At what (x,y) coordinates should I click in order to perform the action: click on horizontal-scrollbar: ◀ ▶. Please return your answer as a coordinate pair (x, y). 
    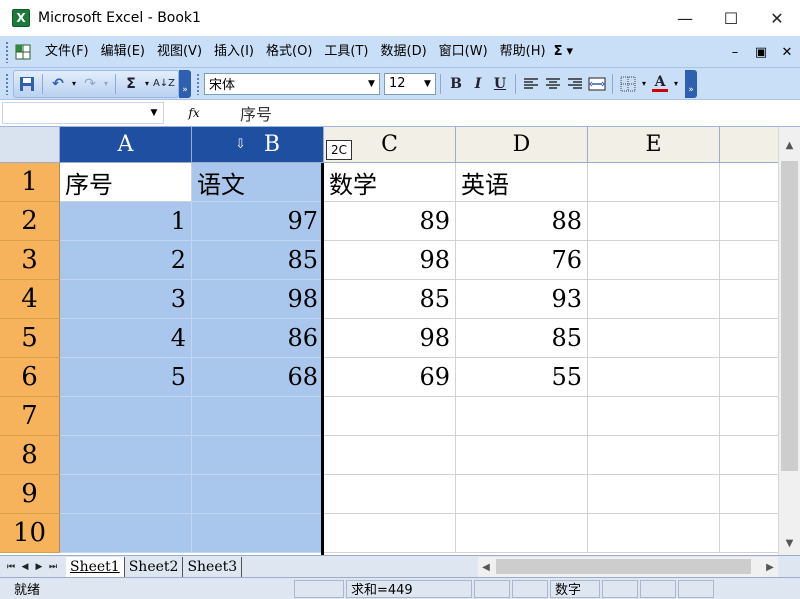
    Looking at the image, I should click on (628, 567).